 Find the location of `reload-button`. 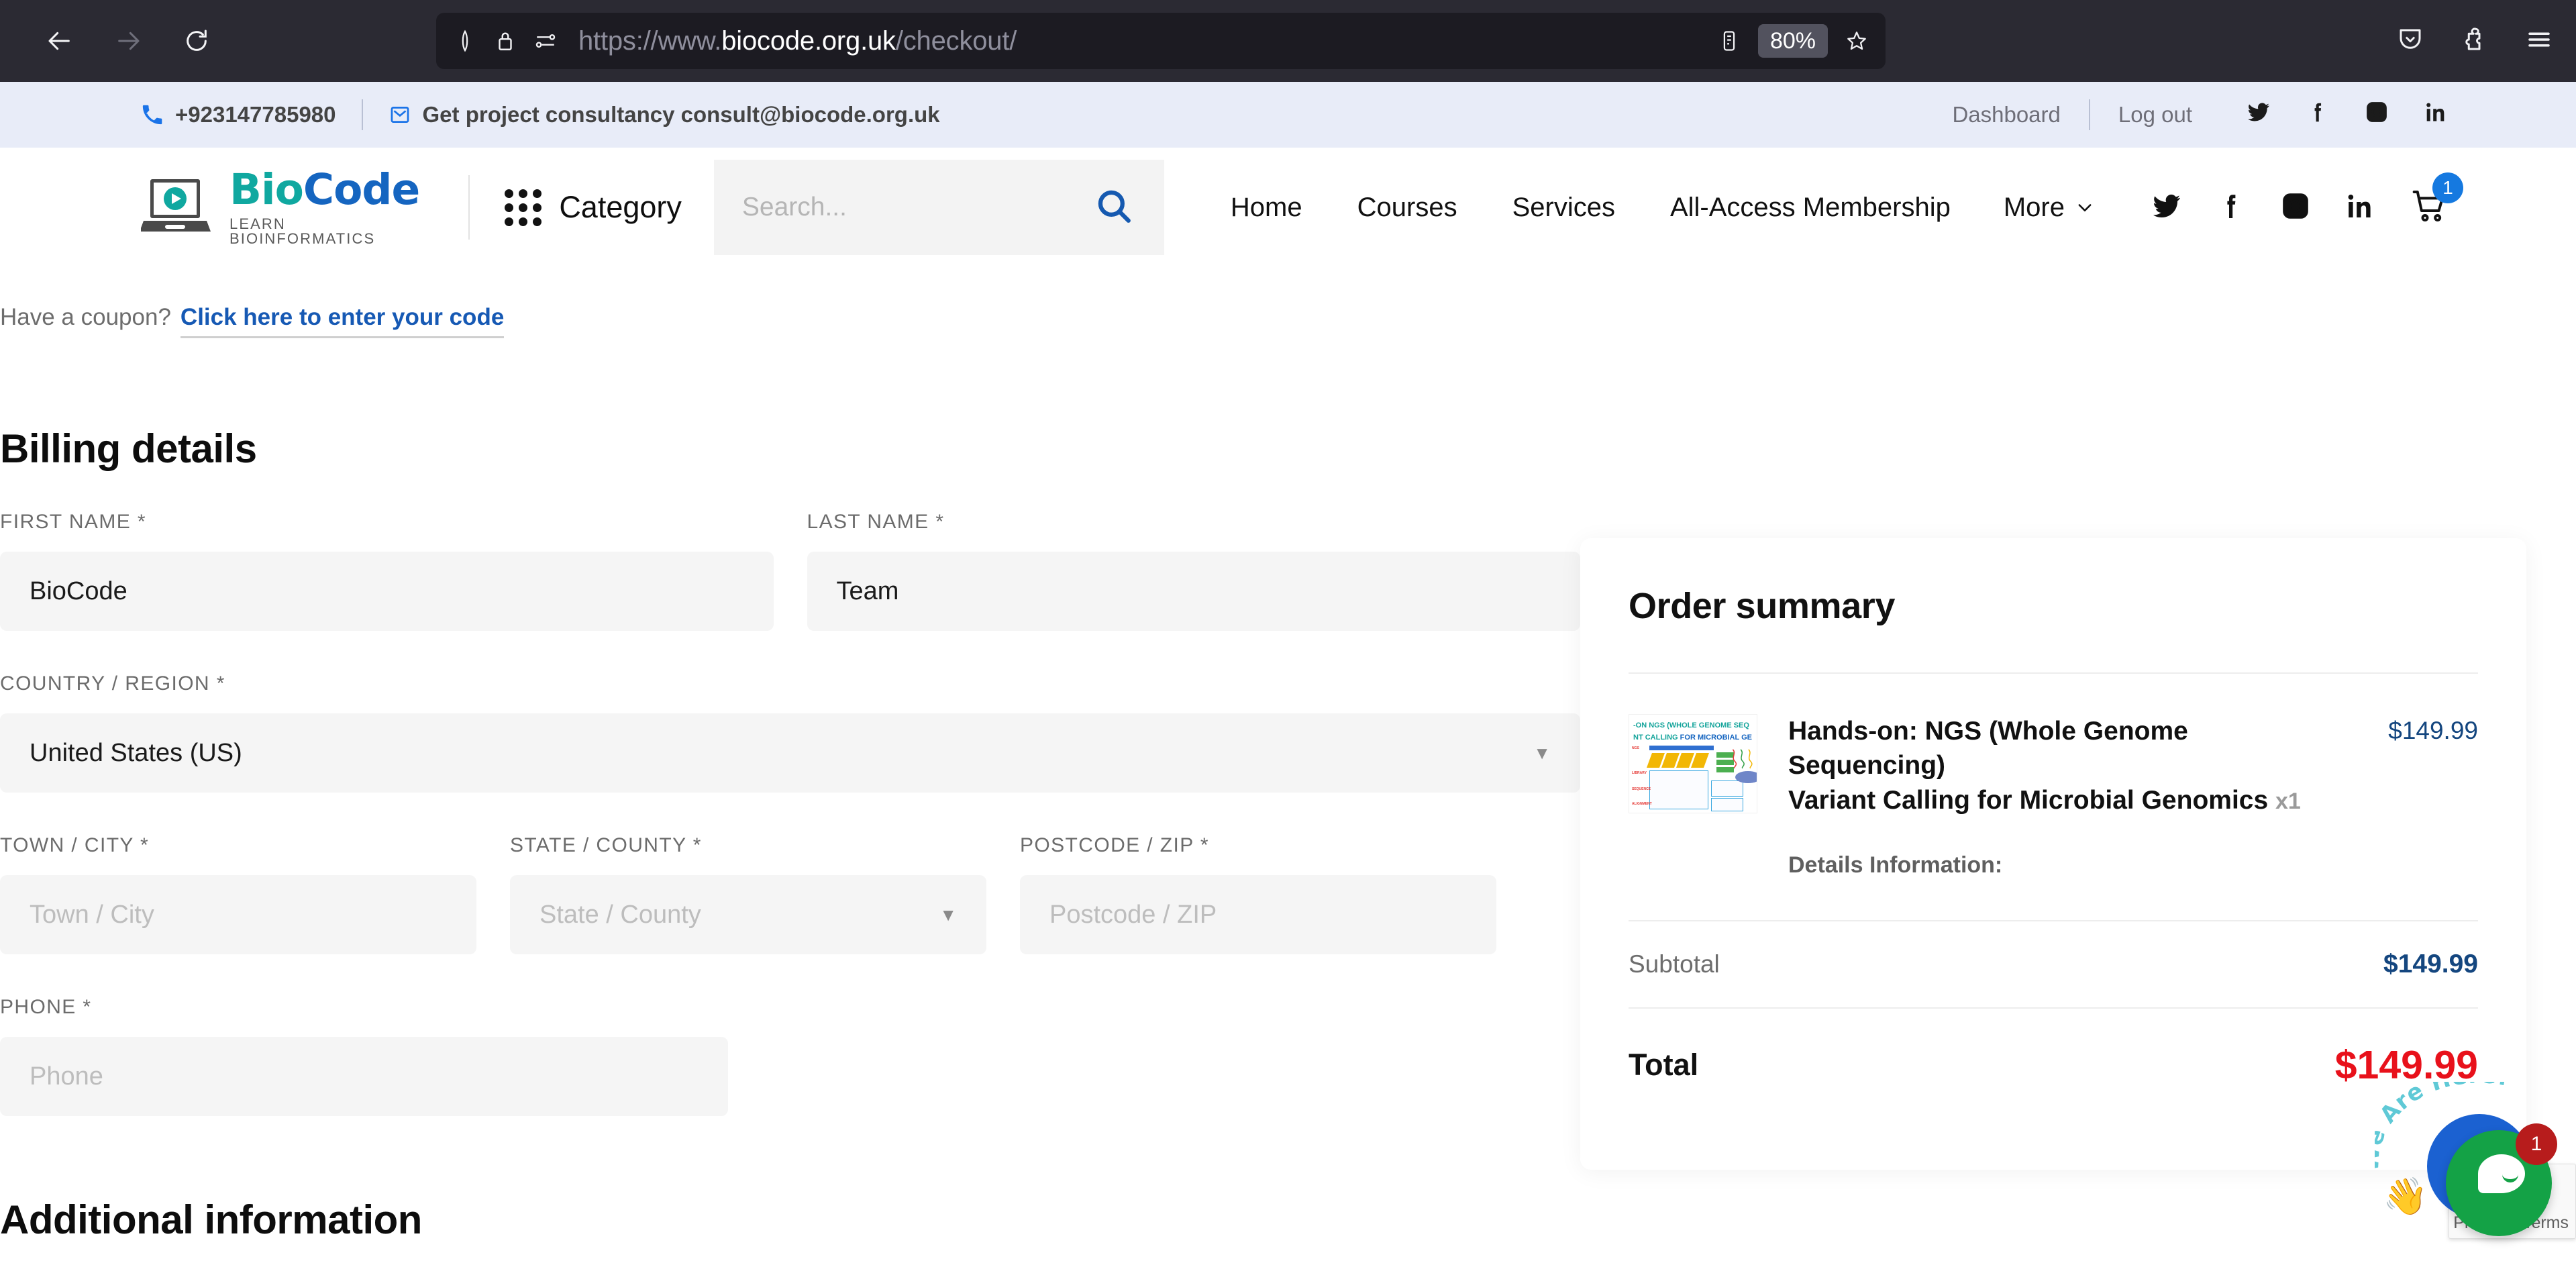

reload-button is located at coordinates (196, 41).